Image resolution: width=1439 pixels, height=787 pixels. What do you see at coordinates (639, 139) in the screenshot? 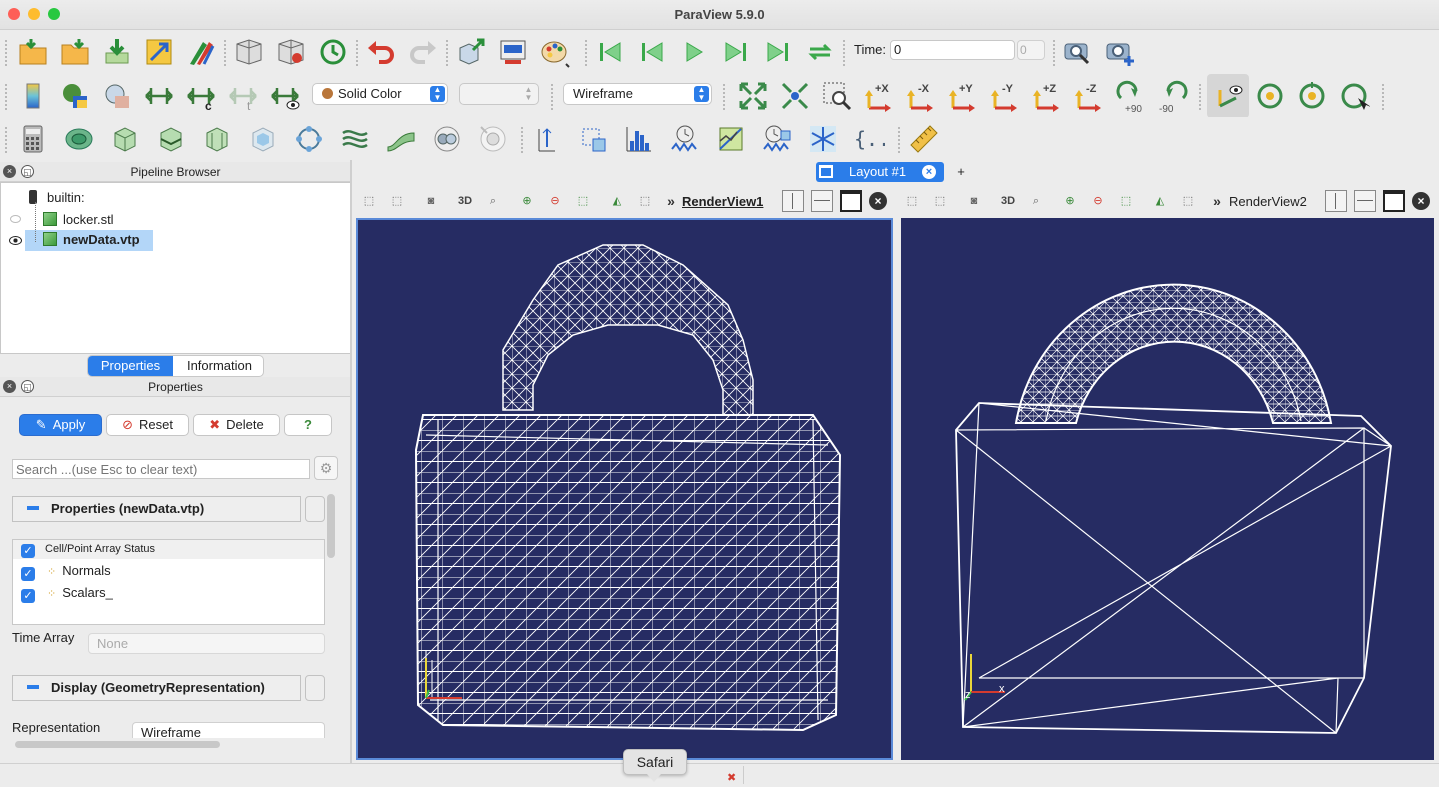
I see `histogram-icon` at bounding box center [639, 139].